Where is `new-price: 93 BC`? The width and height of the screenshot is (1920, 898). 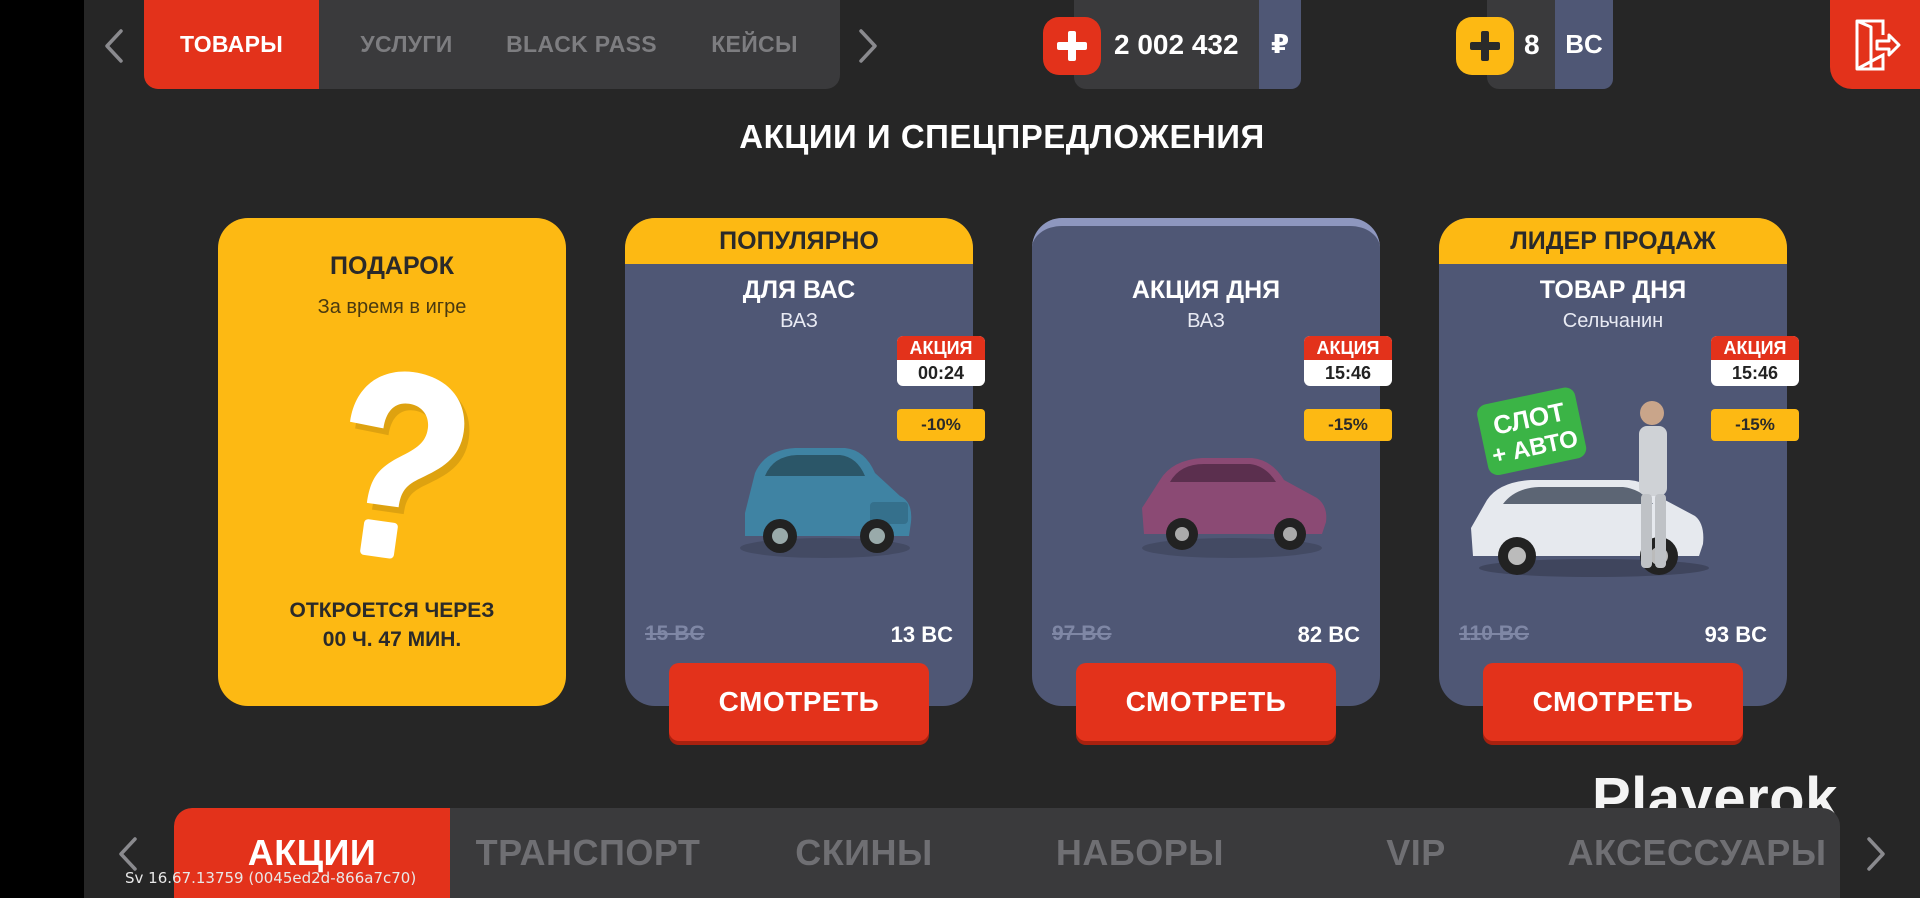 new-price: 93 BC is located at coordinates (1735, 634).